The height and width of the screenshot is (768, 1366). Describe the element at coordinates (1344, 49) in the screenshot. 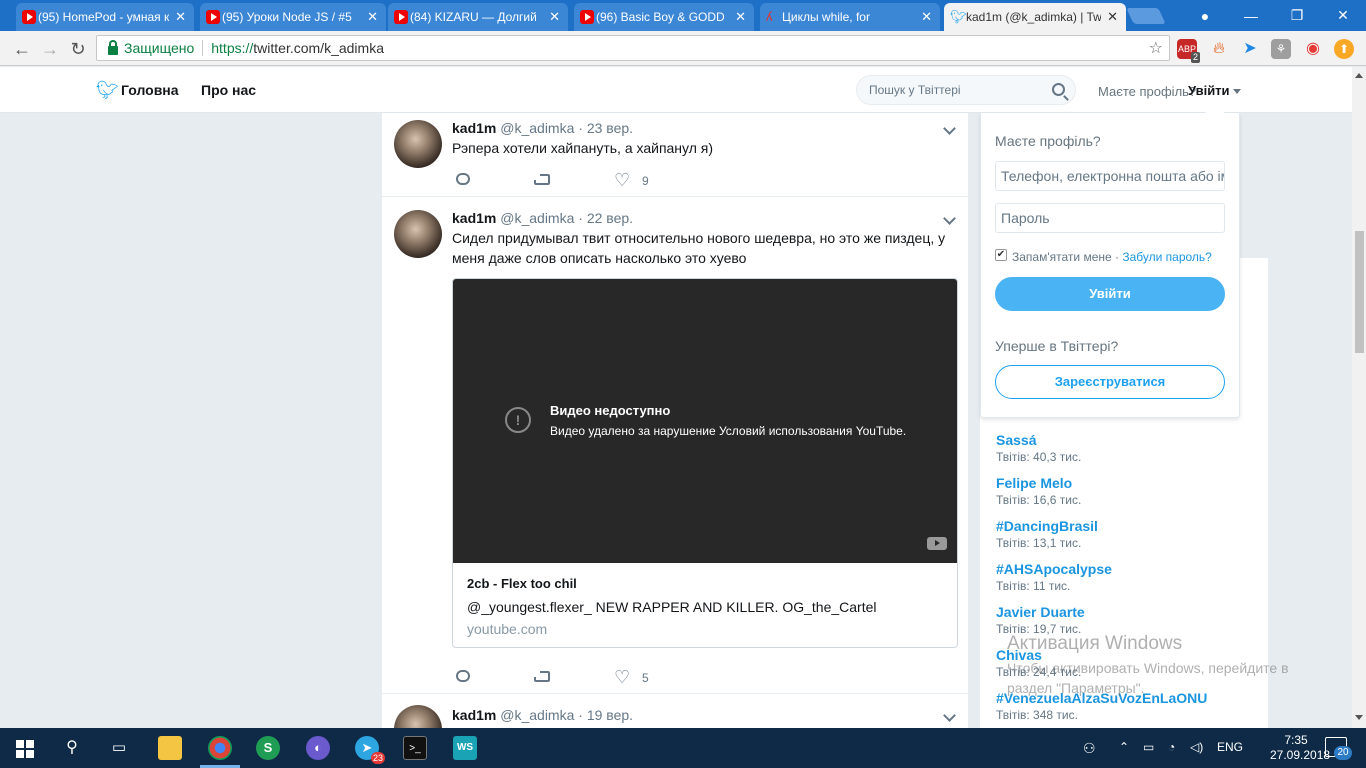

I see `notification-extension-icon: ⬆` at that location.